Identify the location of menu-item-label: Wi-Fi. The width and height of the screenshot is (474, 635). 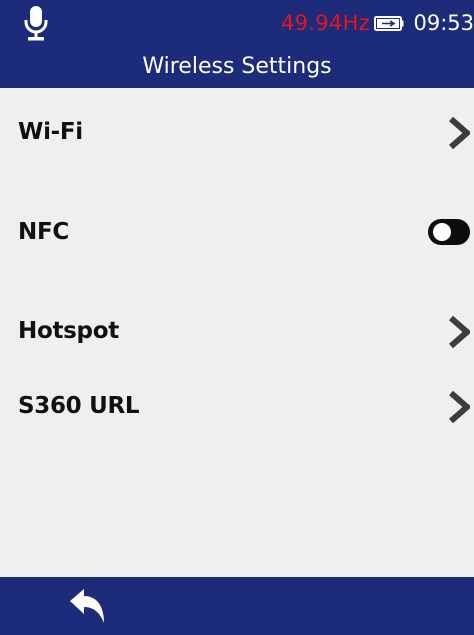
(50, 132).